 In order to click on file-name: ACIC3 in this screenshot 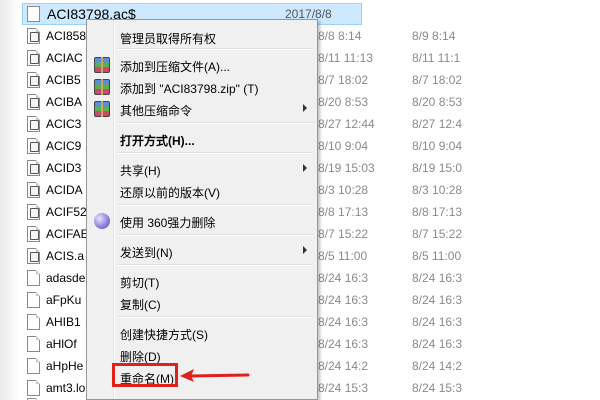, I will do `click(64, 124)`.